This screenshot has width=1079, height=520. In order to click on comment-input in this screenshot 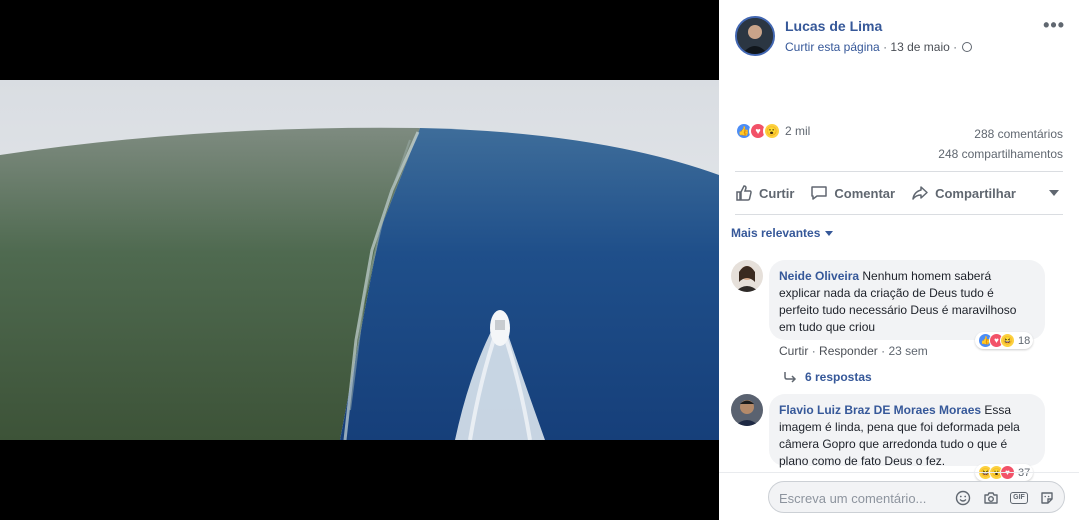, I will do `click(864, 498)`.